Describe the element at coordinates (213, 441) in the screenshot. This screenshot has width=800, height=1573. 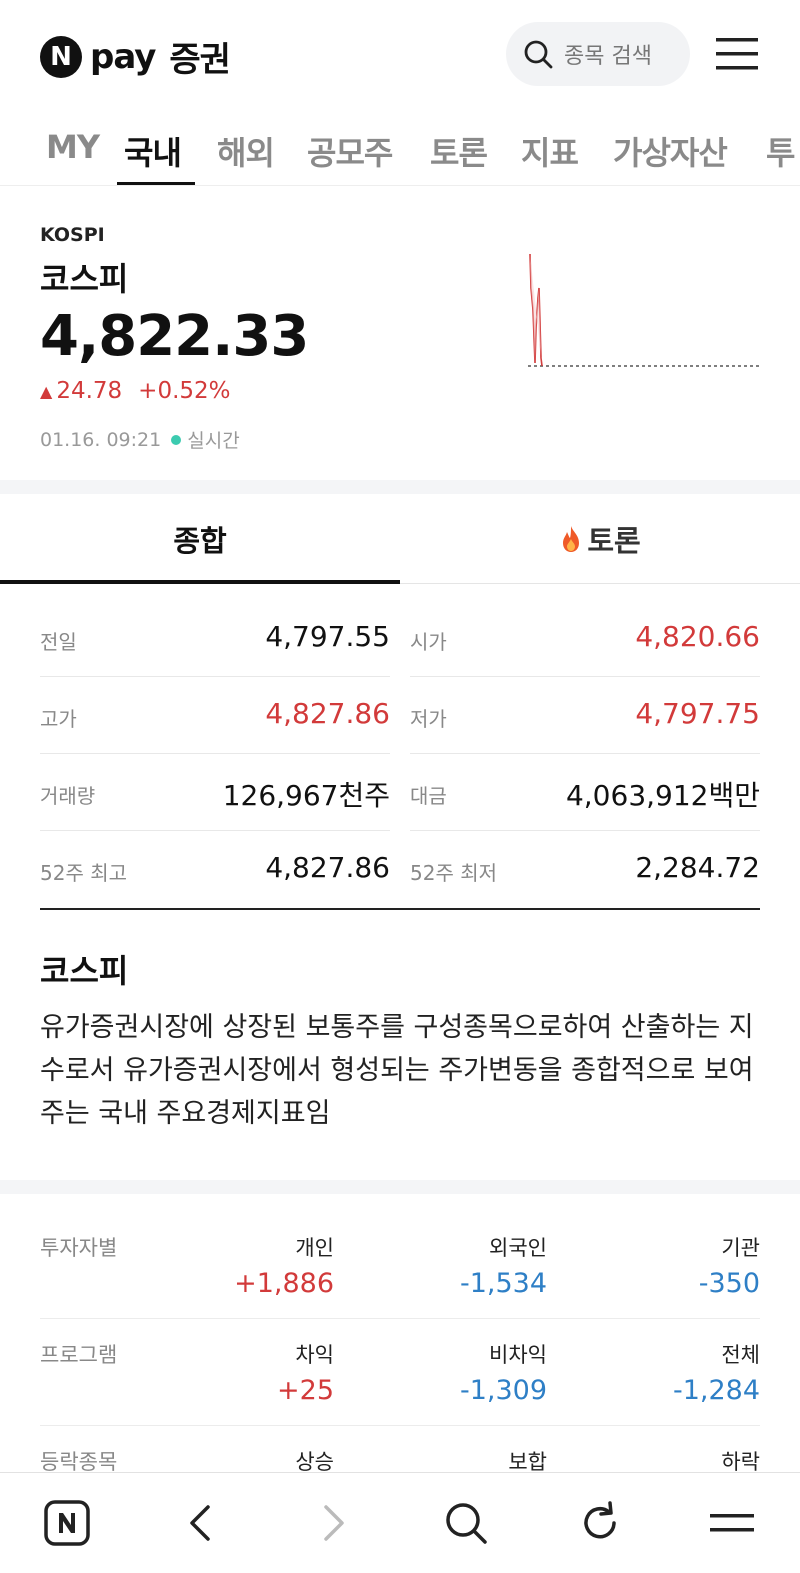
I see `realtime-label: 실시간` at that location.